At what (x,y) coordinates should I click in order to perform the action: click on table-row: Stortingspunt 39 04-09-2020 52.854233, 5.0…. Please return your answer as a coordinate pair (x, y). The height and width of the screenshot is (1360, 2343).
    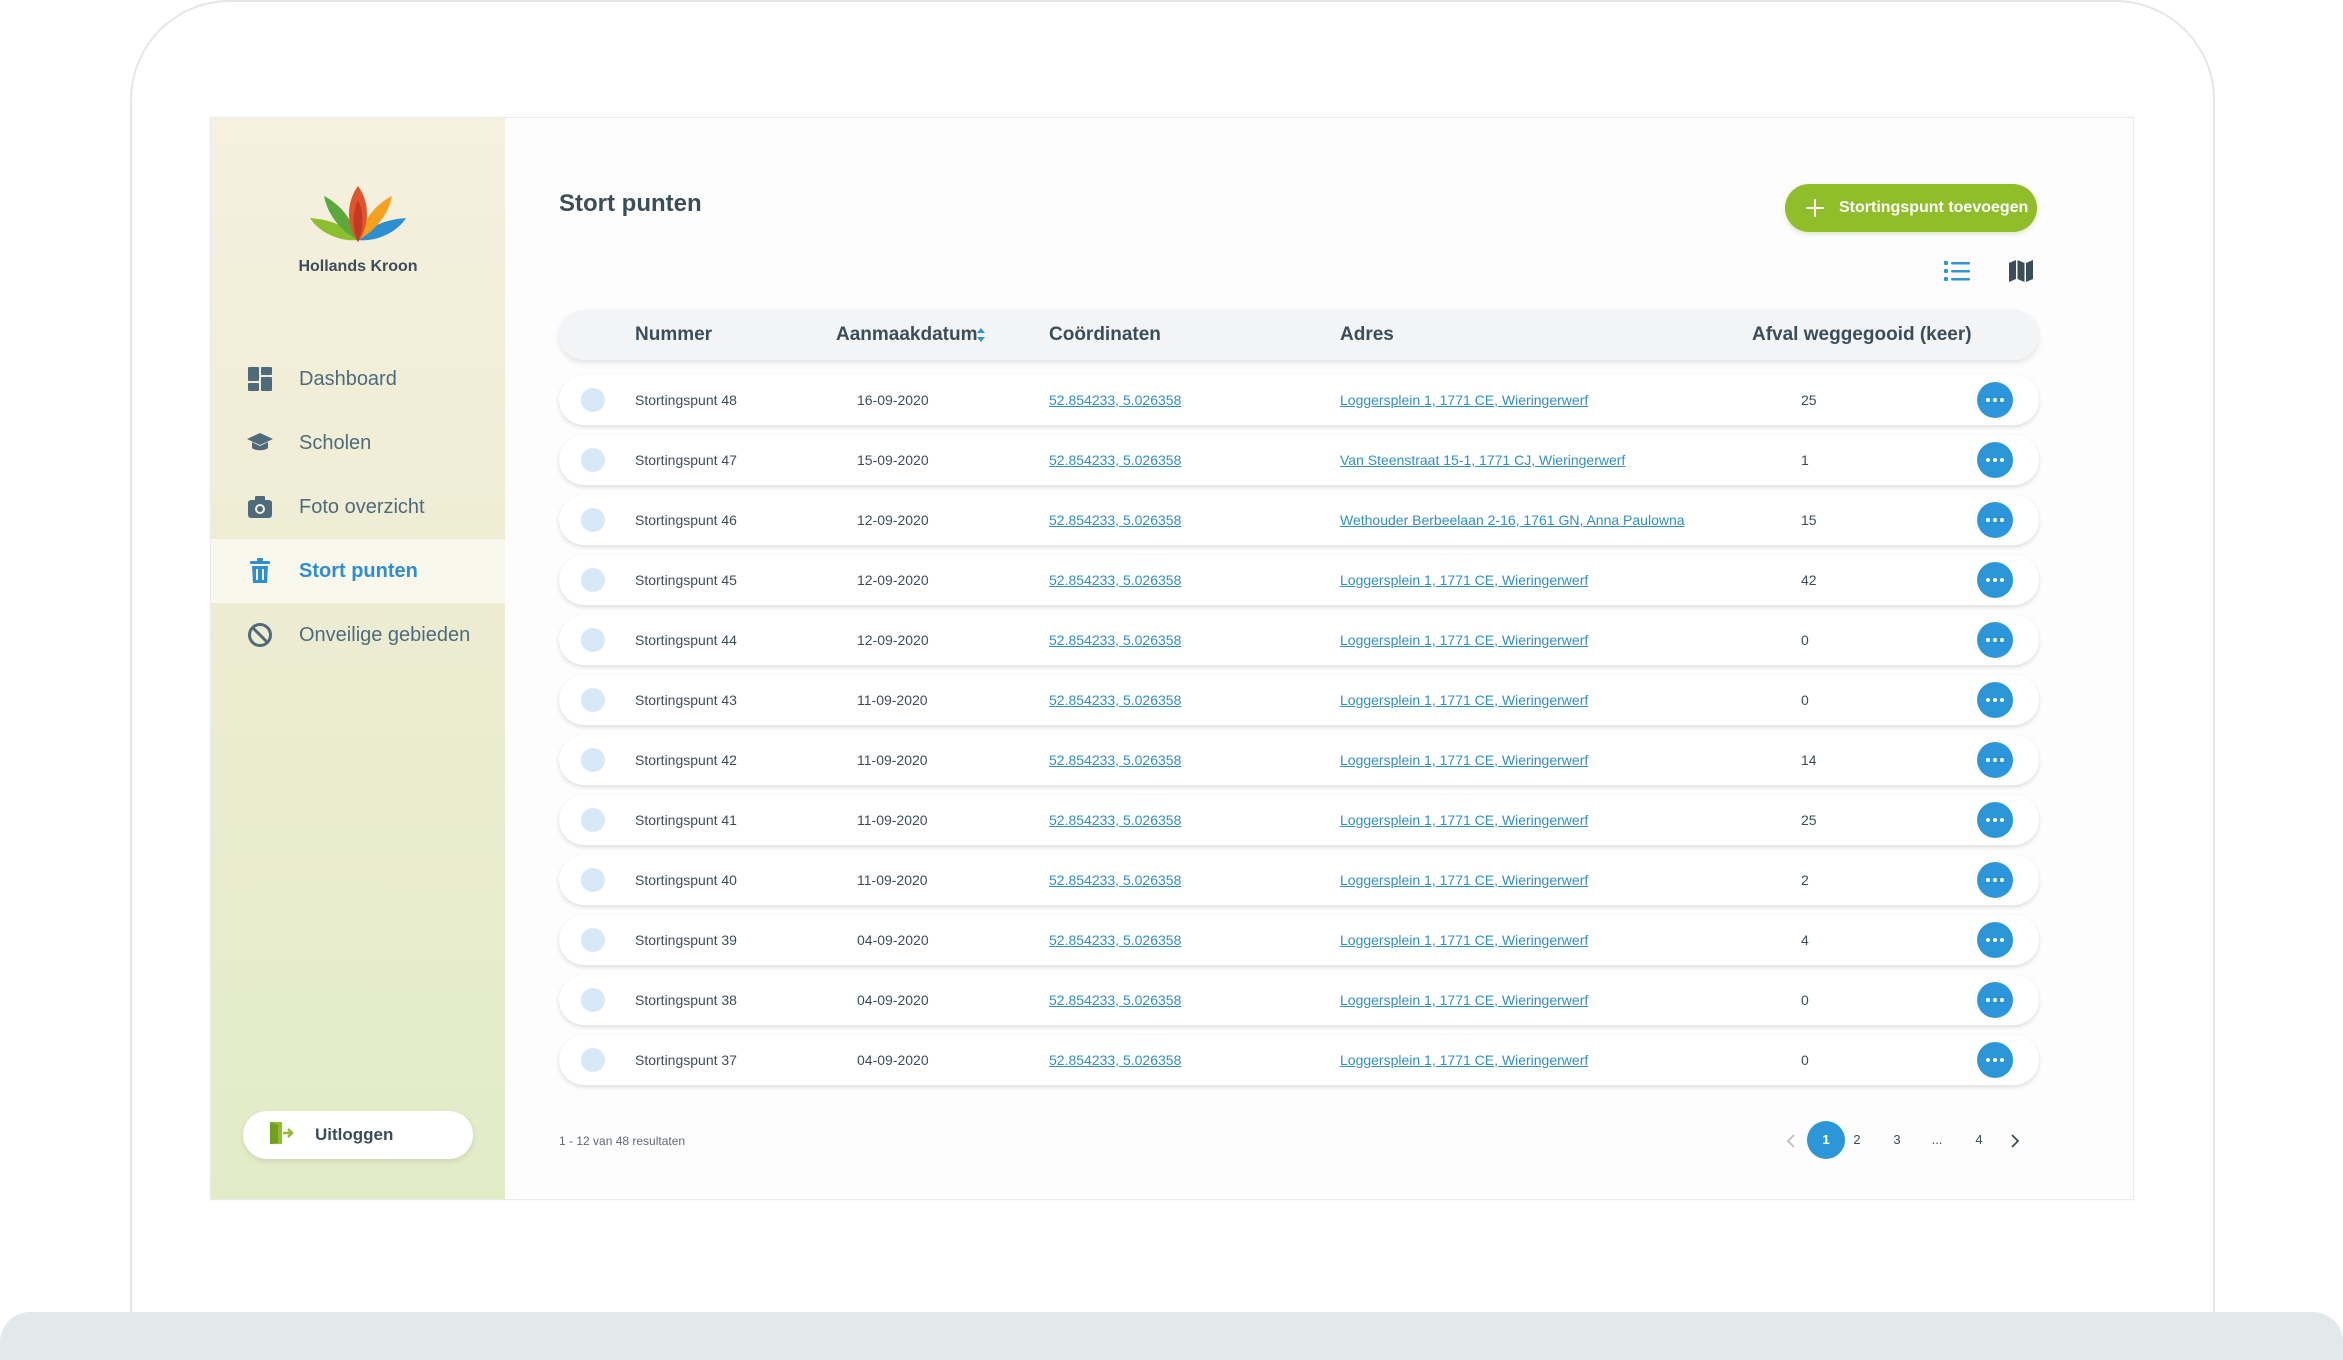
    Looking at the image, I should click on (1299, 940).